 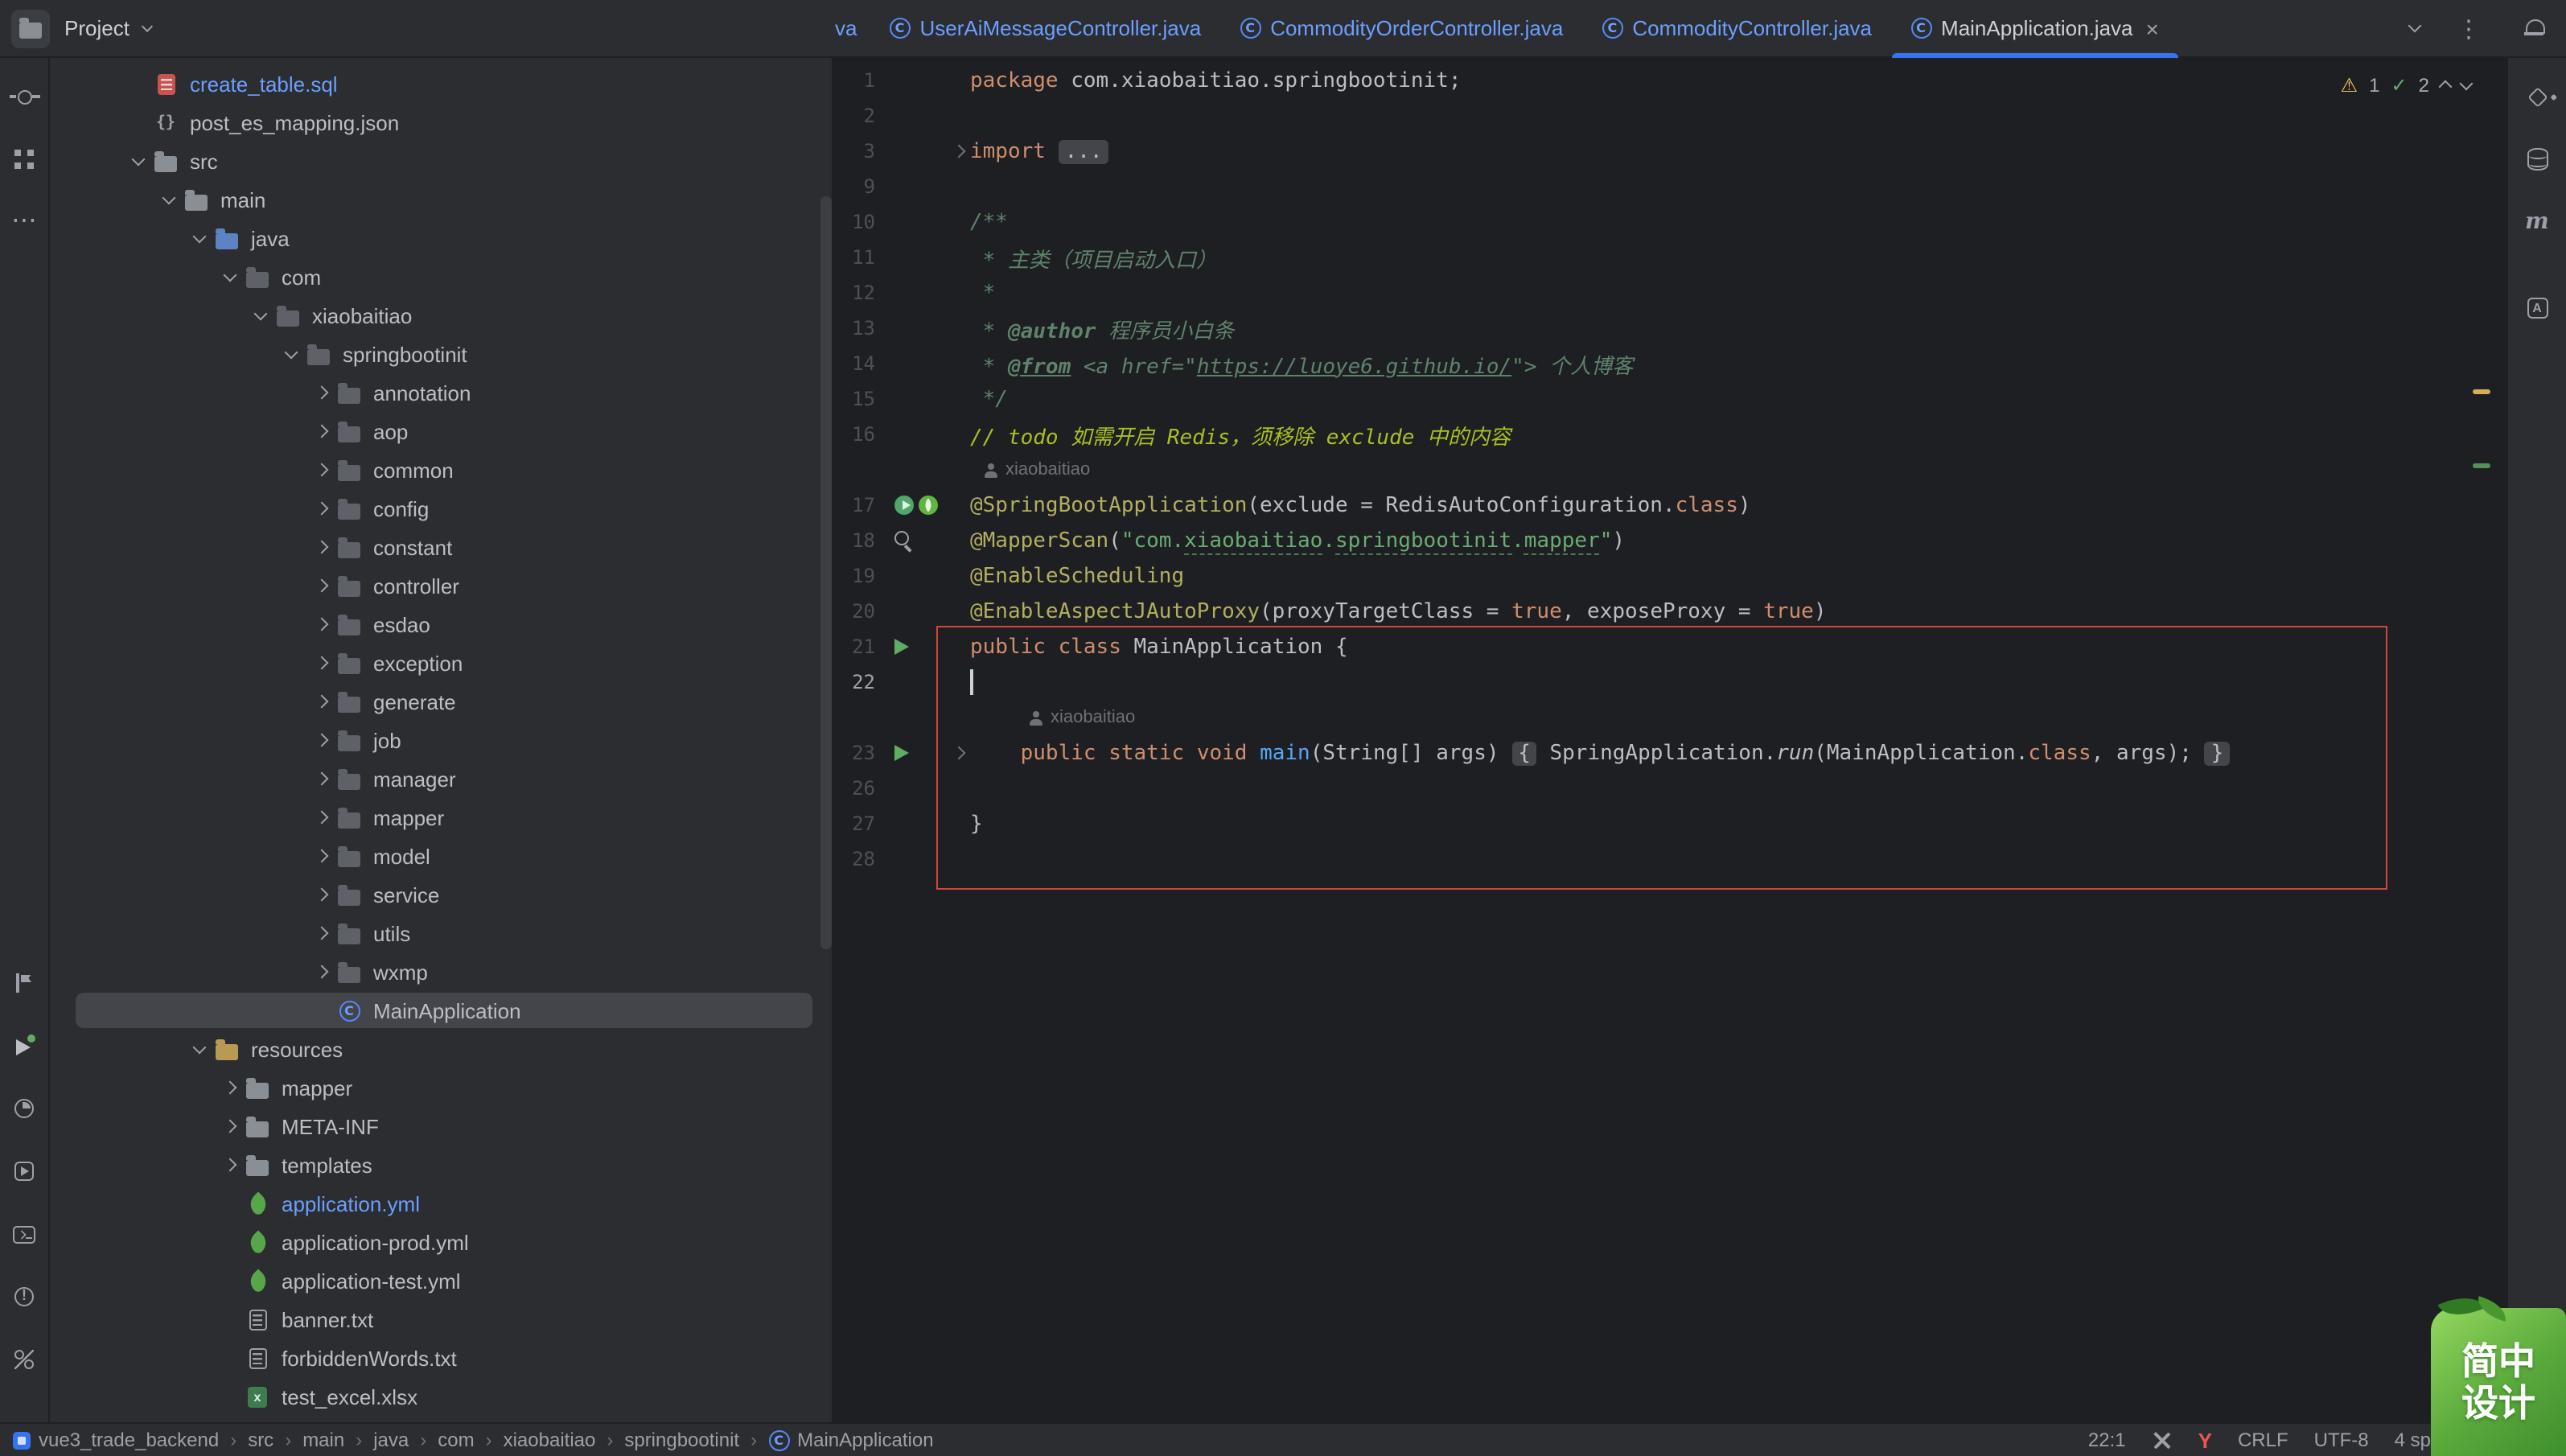 What do you see at coordinates (1669, 646) in the screenshot?
I see `code-line: 21 public class MainApplication {` at bounding box center [1669, 646].